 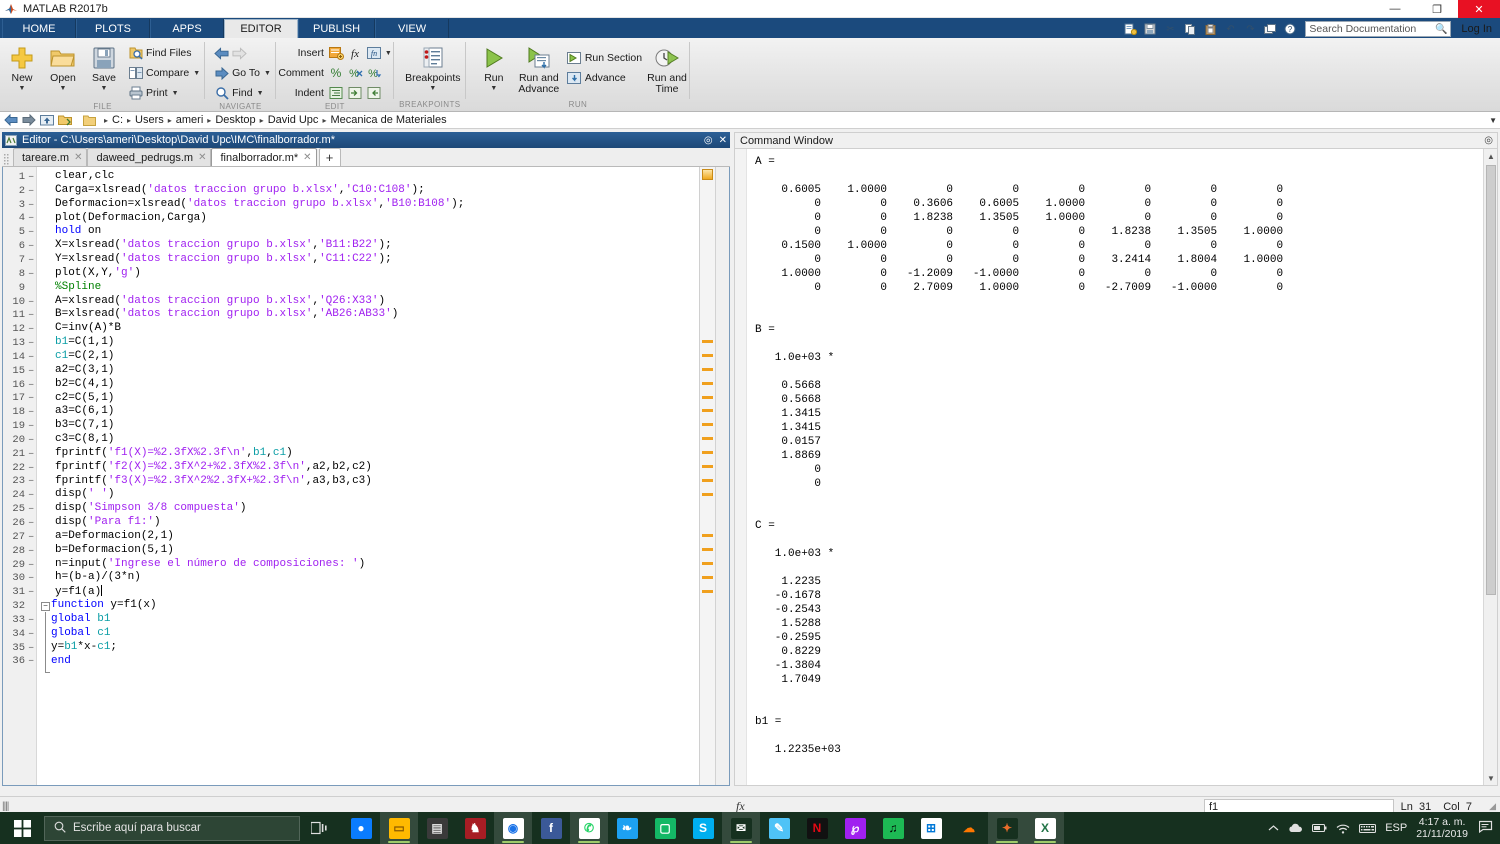 I want to click on scroll-down-icon: ▼, so click(x=1490, y=778).